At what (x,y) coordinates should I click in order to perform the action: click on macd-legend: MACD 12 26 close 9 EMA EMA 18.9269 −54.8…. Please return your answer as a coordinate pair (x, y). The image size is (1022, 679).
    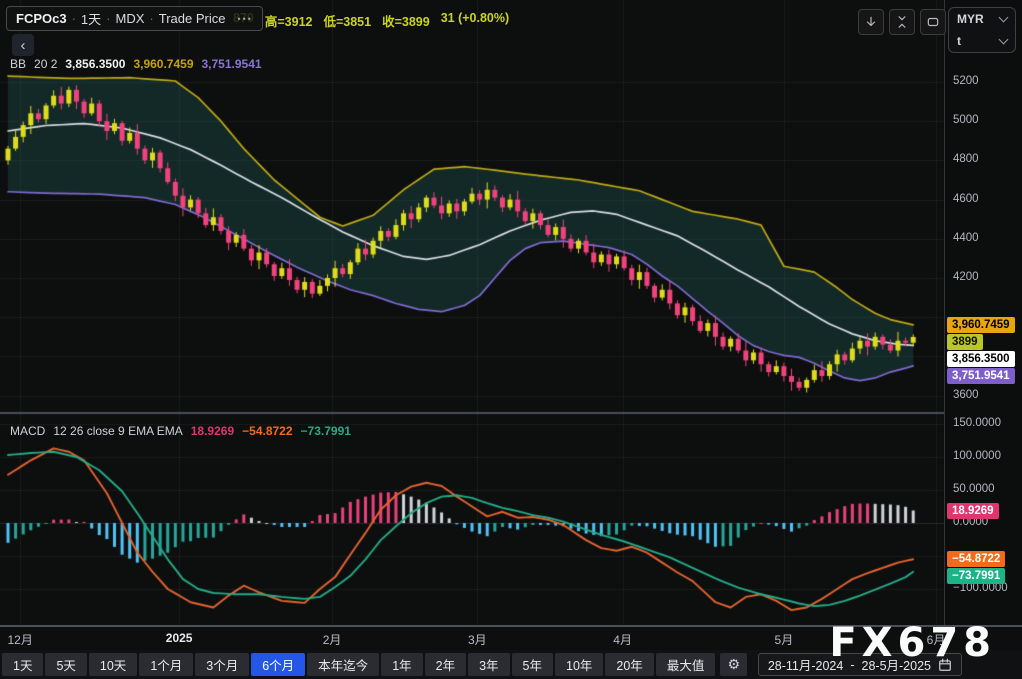
    Looking at the image, I should click on (180, 431).